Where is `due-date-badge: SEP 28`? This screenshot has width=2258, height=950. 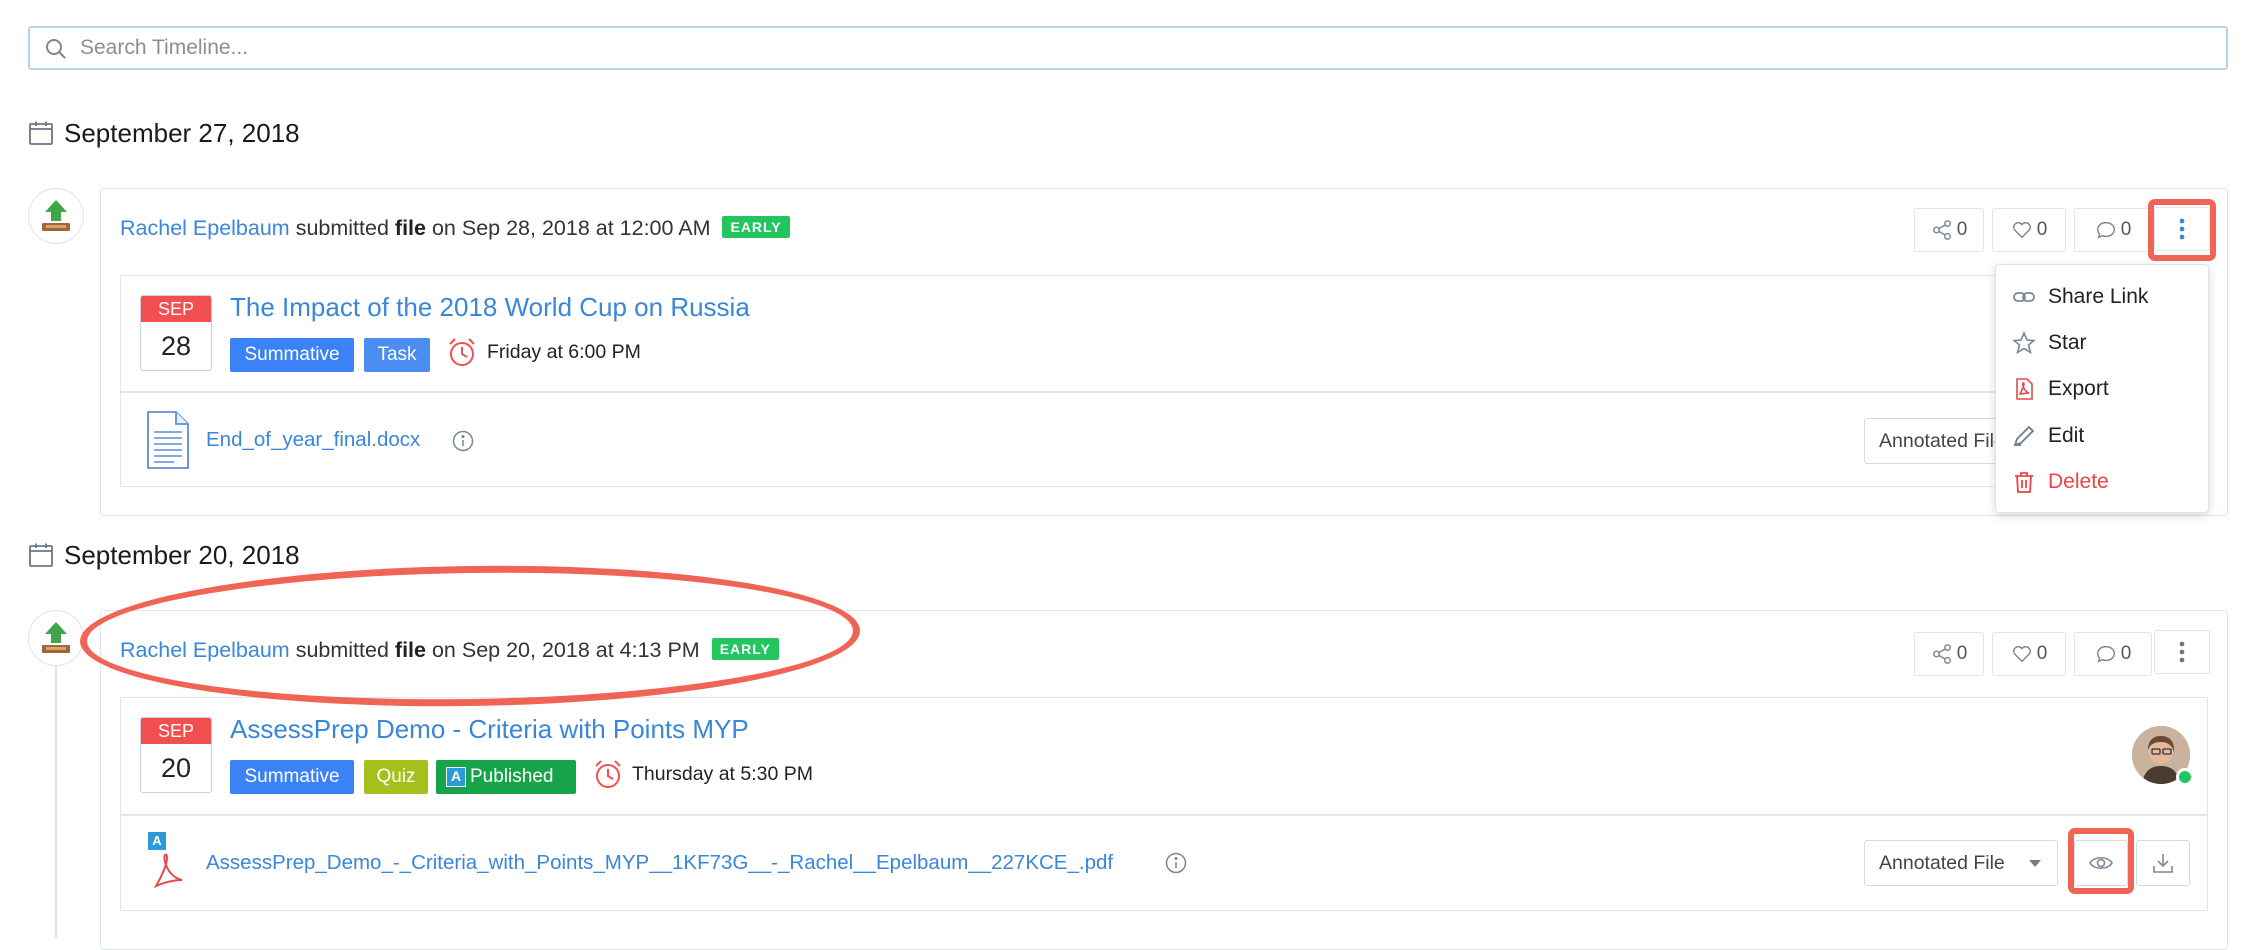 due-date-badge: SEP 28 is located at coordinates (176, 333).